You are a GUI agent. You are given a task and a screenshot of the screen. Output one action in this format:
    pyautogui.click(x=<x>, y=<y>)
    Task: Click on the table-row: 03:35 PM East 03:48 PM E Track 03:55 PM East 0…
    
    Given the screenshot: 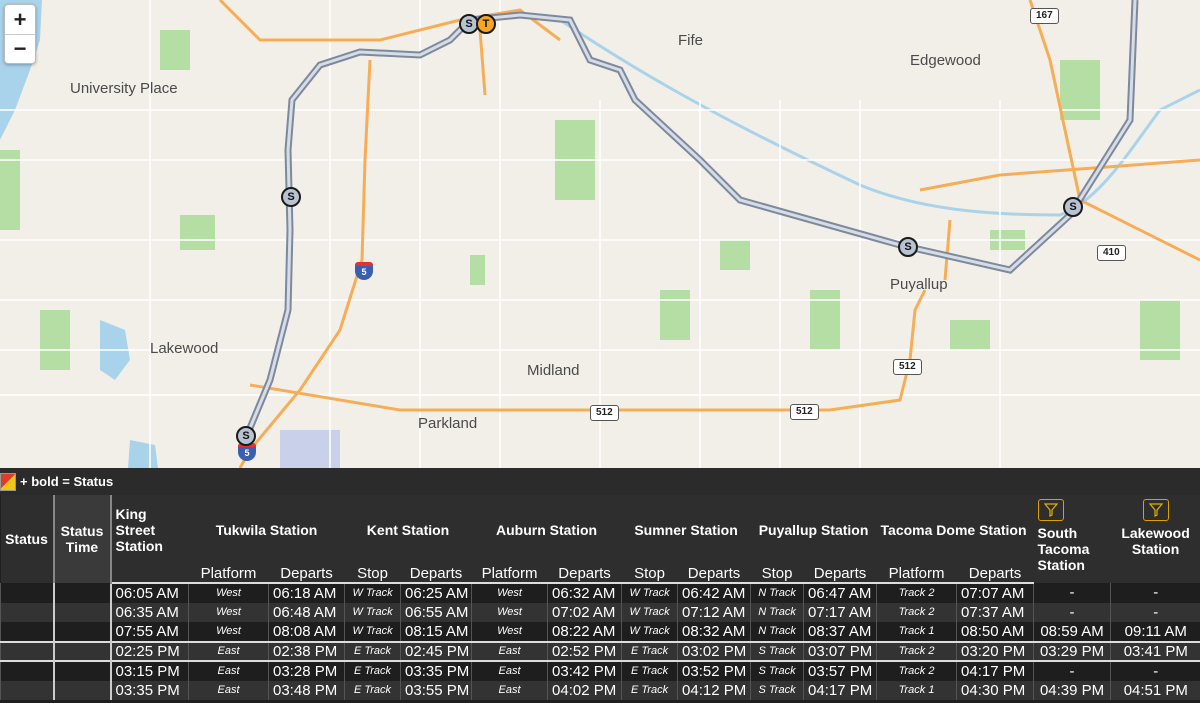 What is the action you would take?
    pyautogui.click(x=600, y=690)
    